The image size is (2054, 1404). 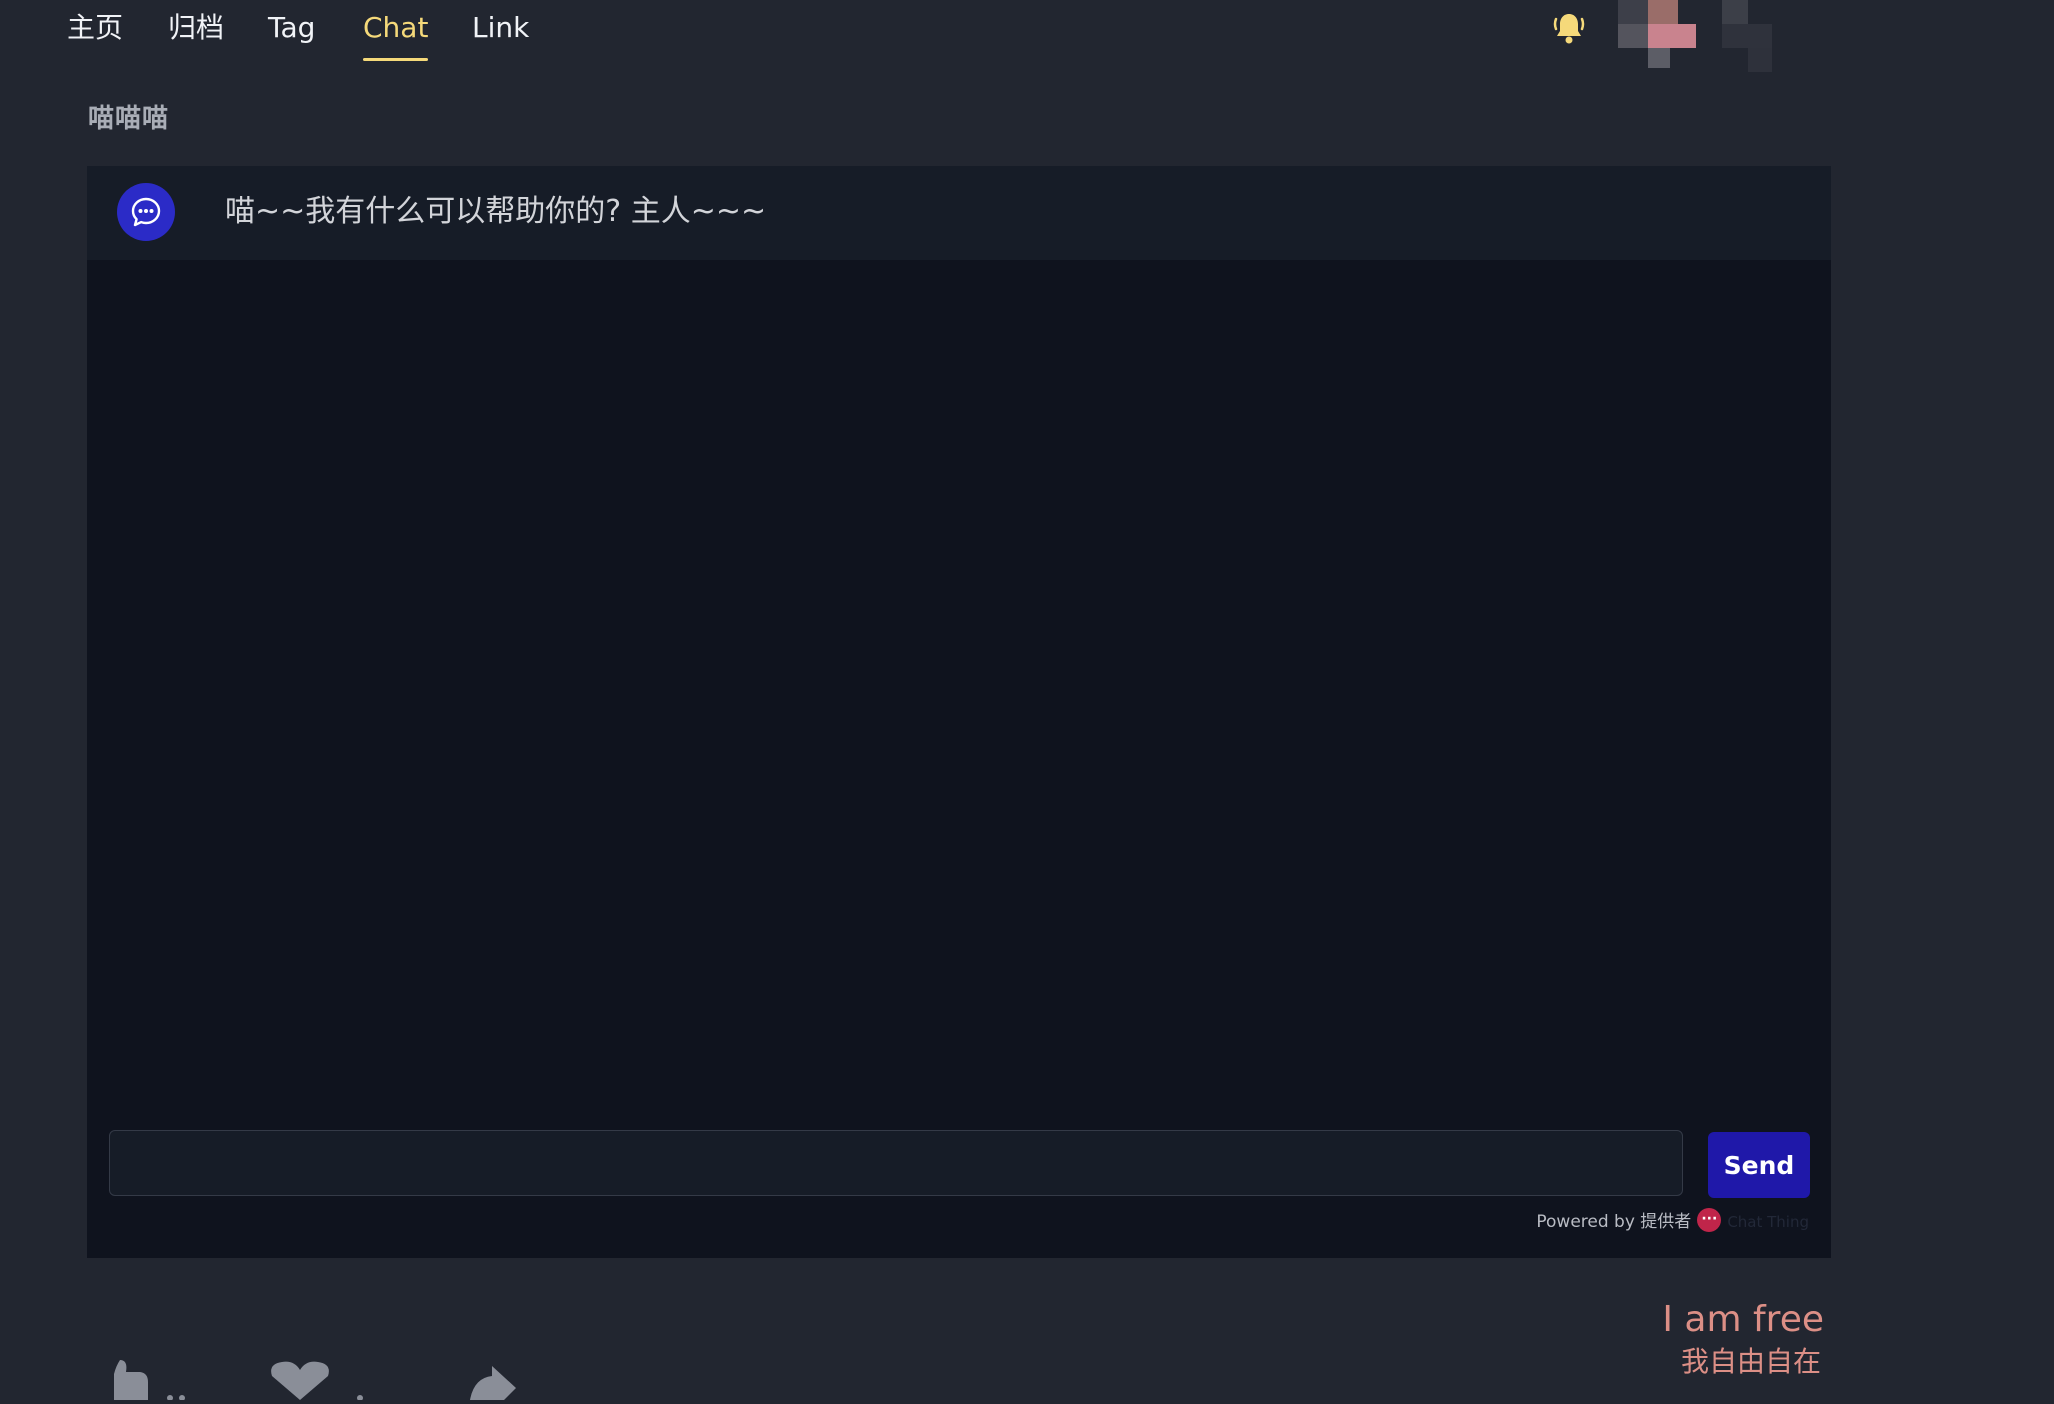 What do you see at coordinates (1768, 1222) in the screenshot?
I see `powered-by-brand: Chat Thing` at bounding box center [1768, 1222].